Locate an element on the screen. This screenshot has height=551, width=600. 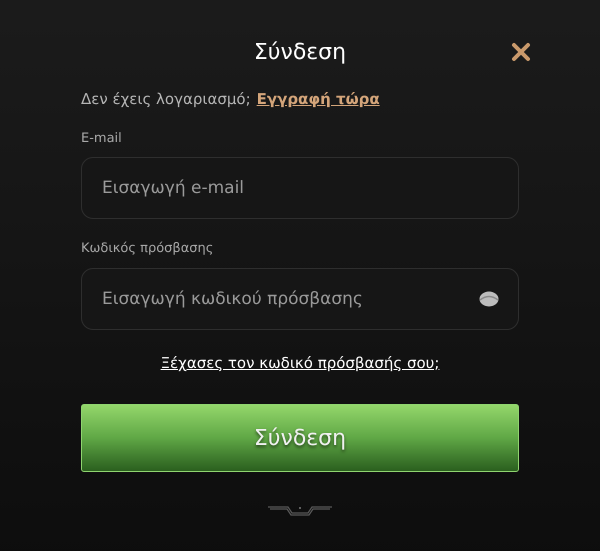
email-field: Εισαγωγή e-mail is located at coordinates (300, 188).